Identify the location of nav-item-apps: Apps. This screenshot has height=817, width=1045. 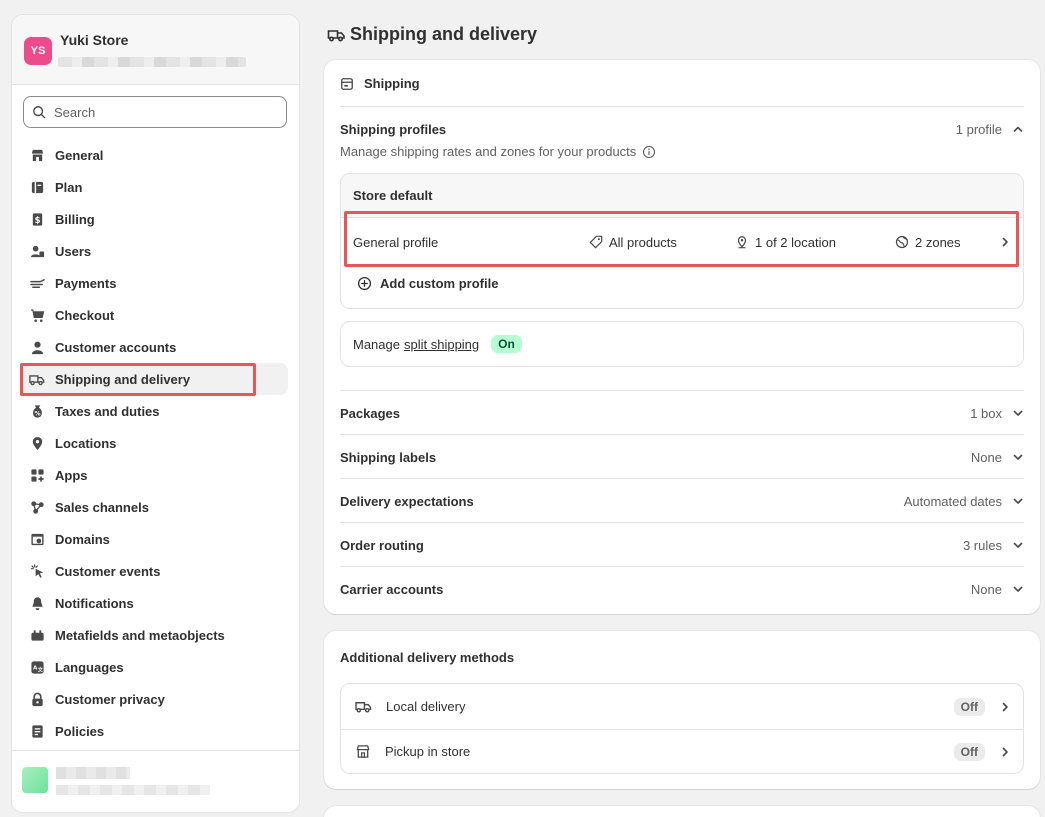
(154, 475).